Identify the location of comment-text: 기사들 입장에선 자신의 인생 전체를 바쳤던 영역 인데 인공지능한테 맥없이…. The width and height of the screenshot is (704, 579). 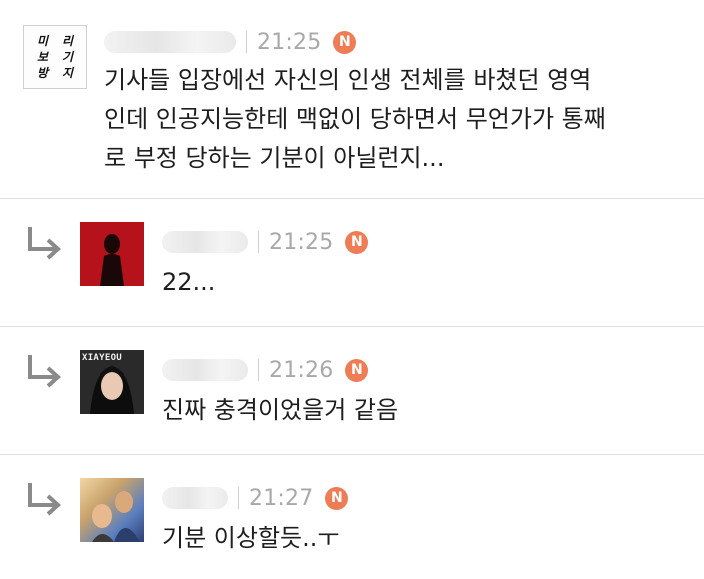
(355, 119).